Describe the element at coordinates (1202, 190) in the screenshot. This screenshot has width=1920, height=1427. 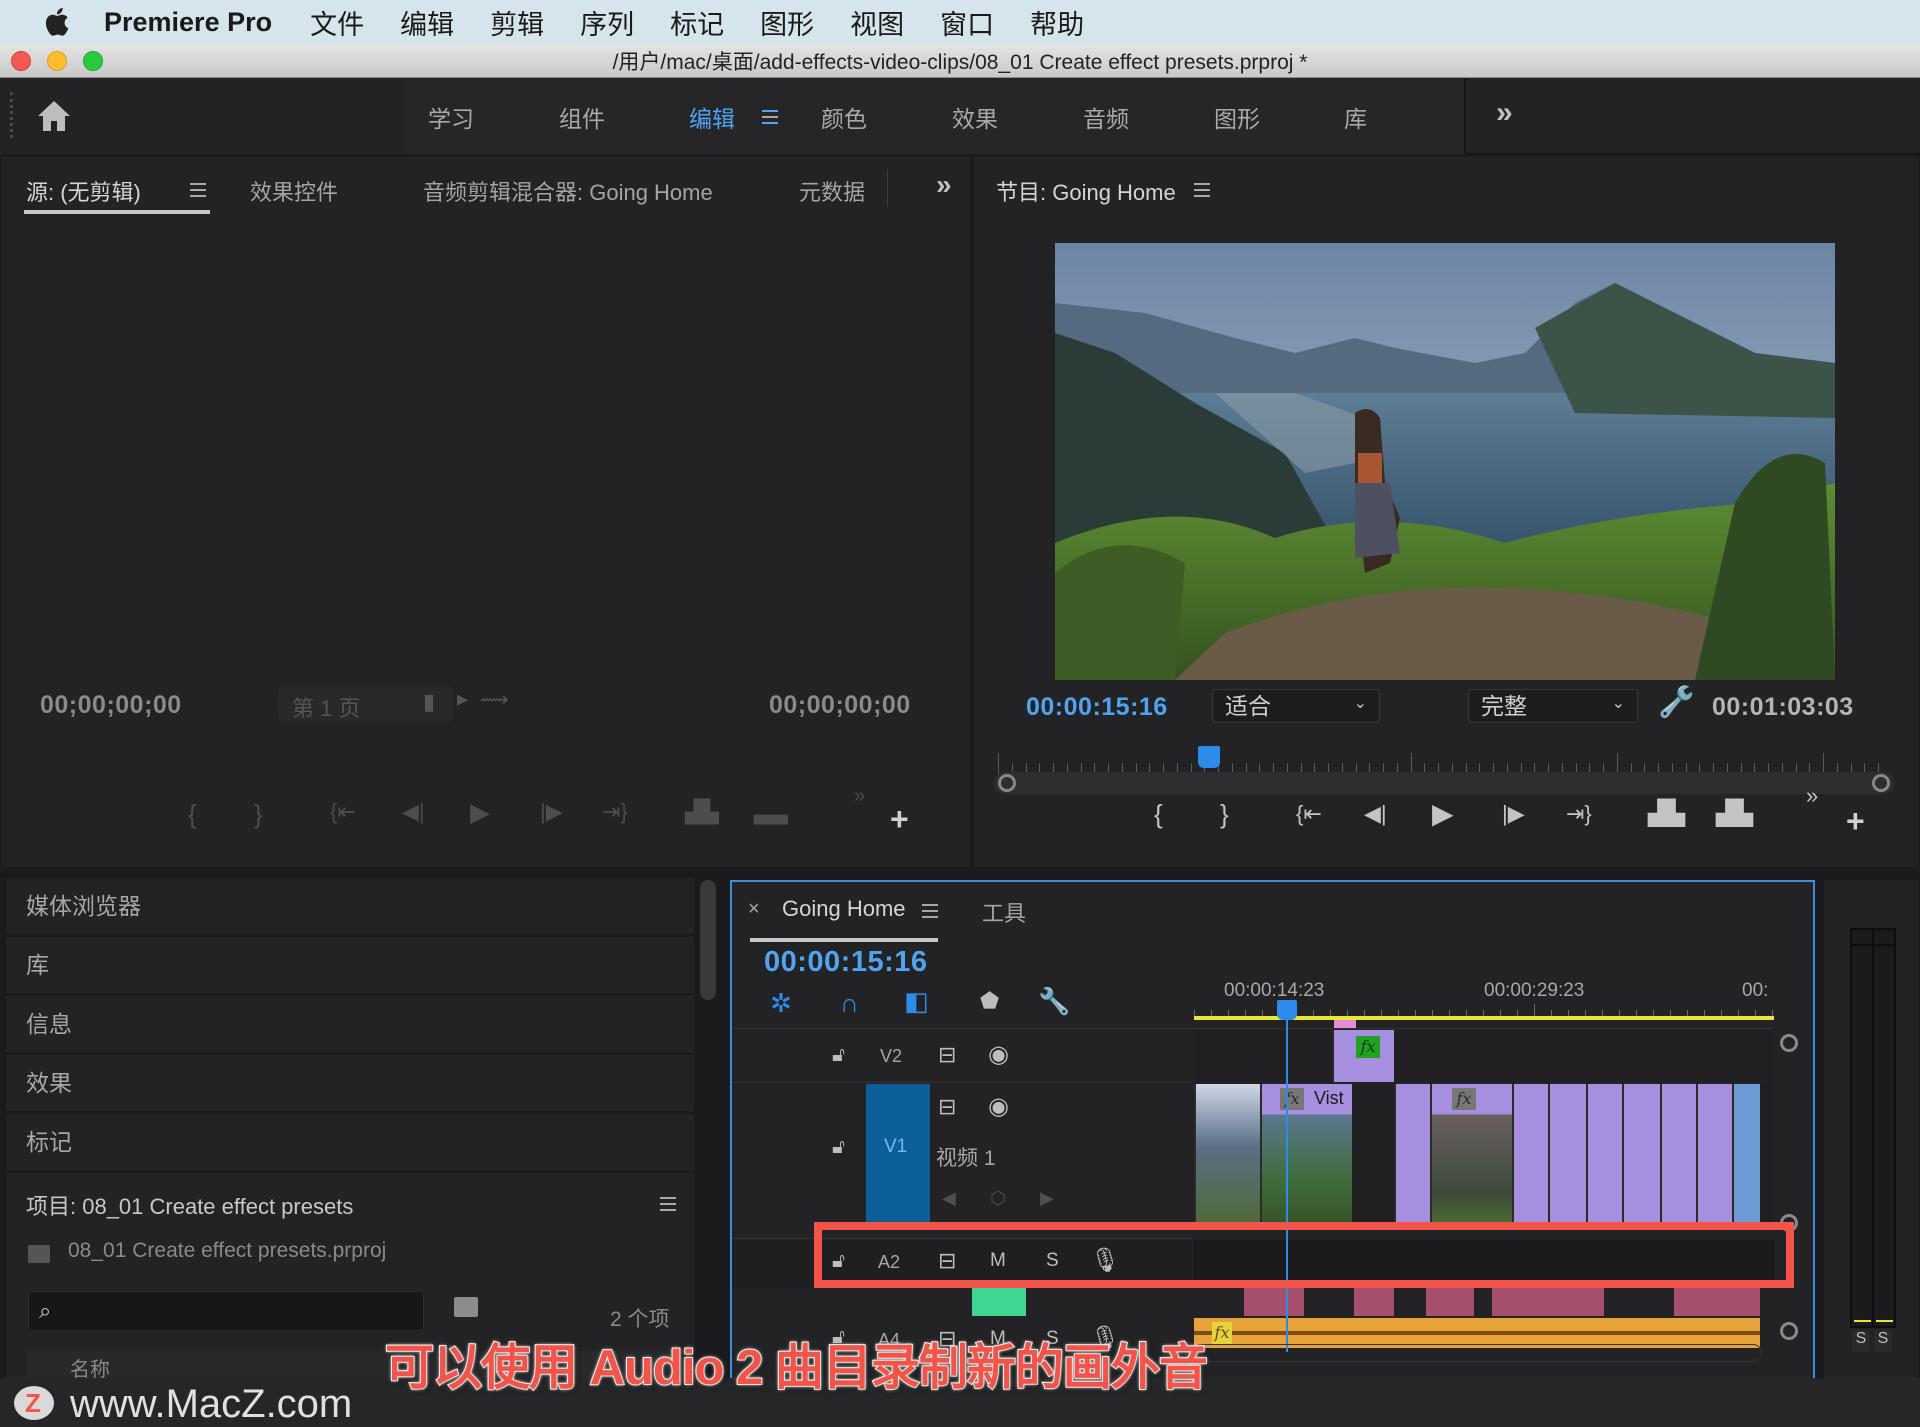
I see `program-panel-menu-icon` at that location.